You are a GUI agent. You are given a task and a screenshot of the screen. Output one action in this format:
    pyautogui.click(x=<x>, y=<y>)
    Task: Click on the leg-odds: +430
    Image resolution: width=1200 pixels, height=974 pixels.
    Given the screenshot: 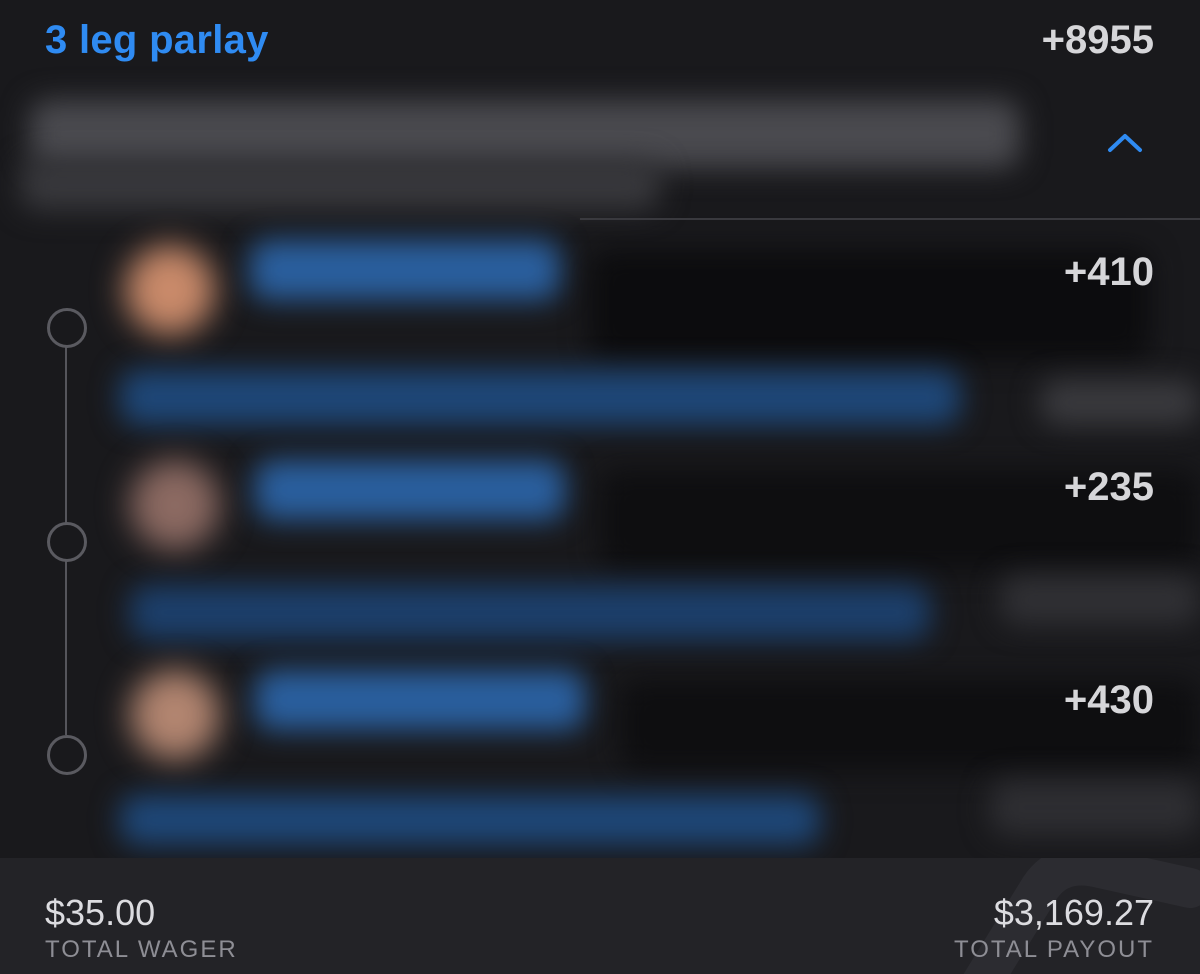 What is the action you would take?
    pyautogui.click(x=1108, y=700)
    